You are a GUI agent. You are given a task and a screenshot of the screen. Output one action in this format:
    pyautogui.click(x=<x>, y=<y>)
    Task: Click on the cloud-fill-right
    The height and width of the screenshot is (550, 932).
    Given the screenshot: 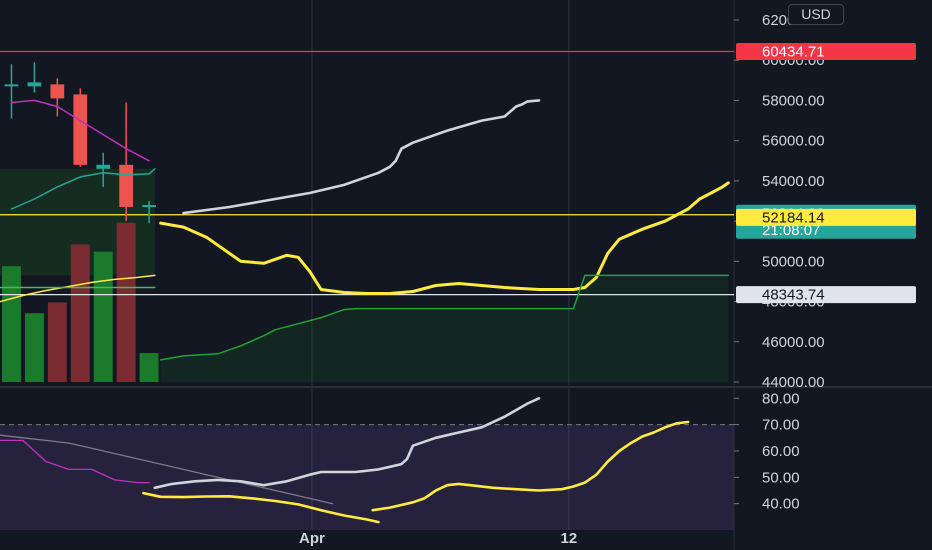 What is the action you would take?
    pyautogui.click(x=444, y=328)
    